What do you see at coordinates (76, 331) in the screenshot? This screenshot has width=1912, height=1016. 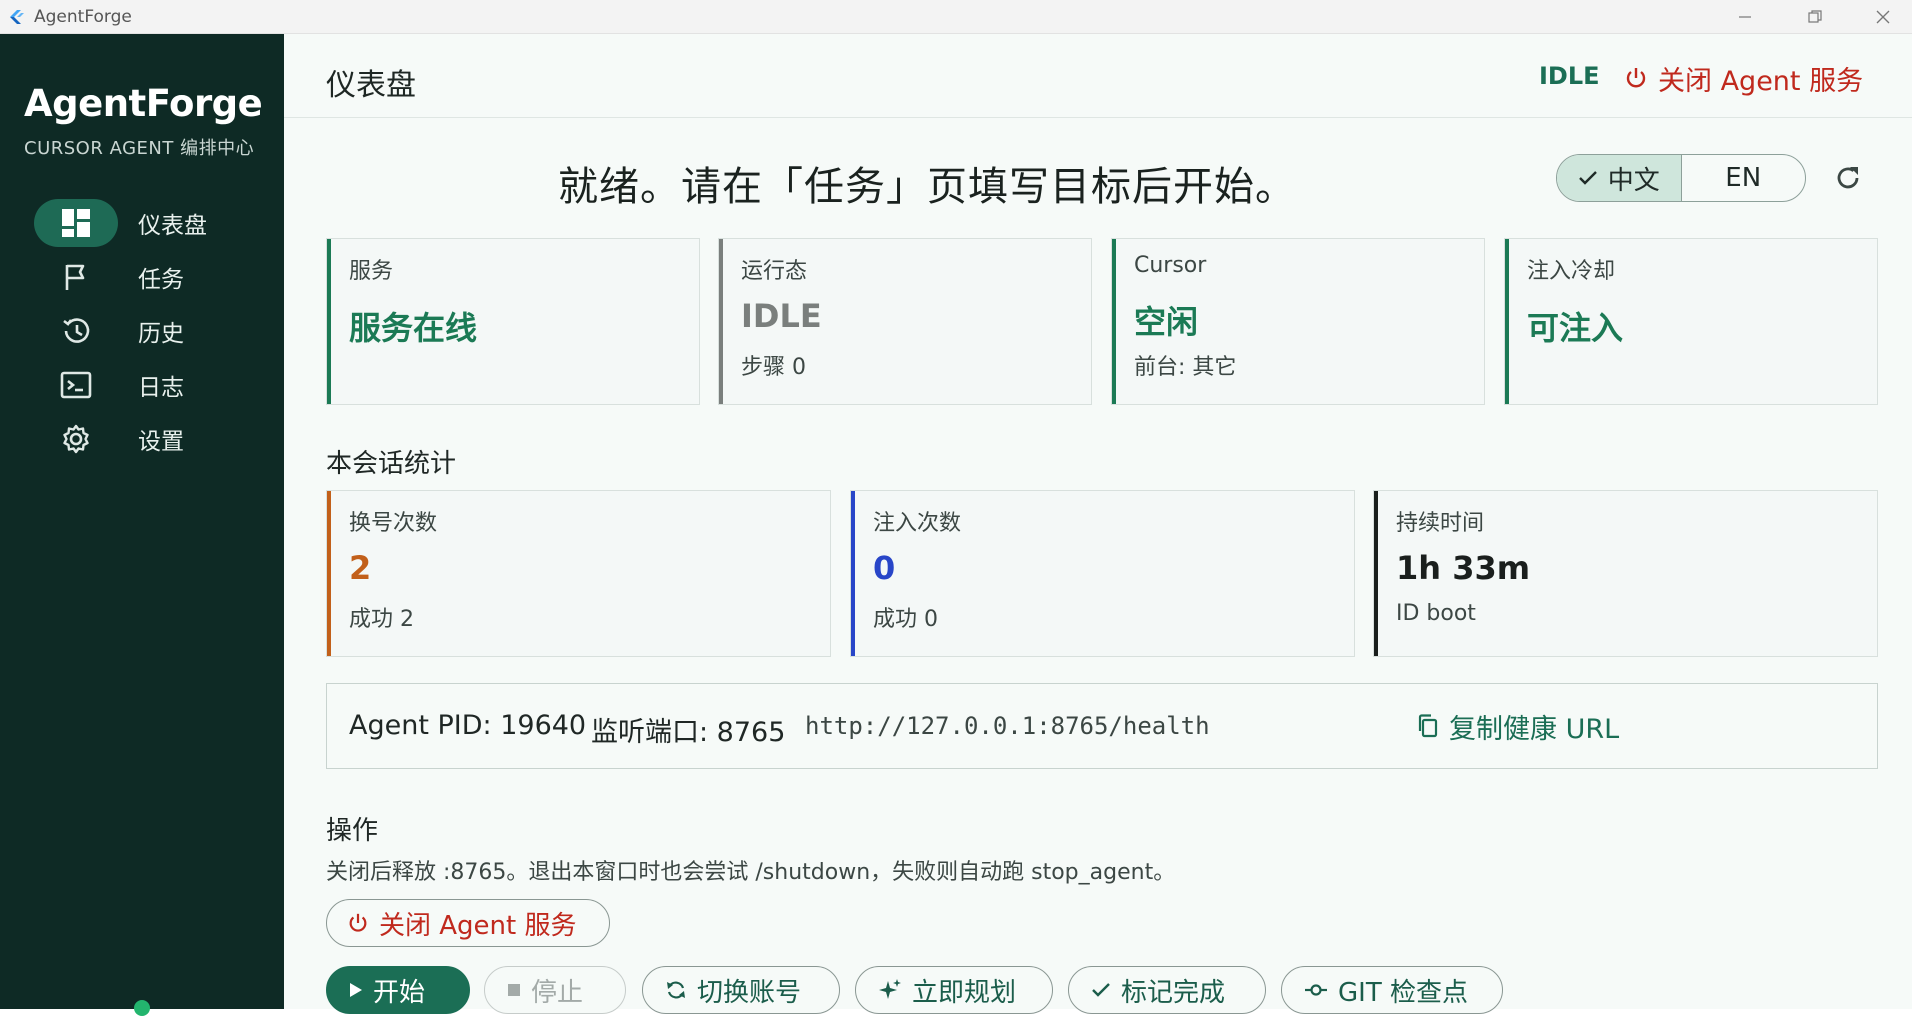 I see `history-icon` at bounding box center [76, 331].